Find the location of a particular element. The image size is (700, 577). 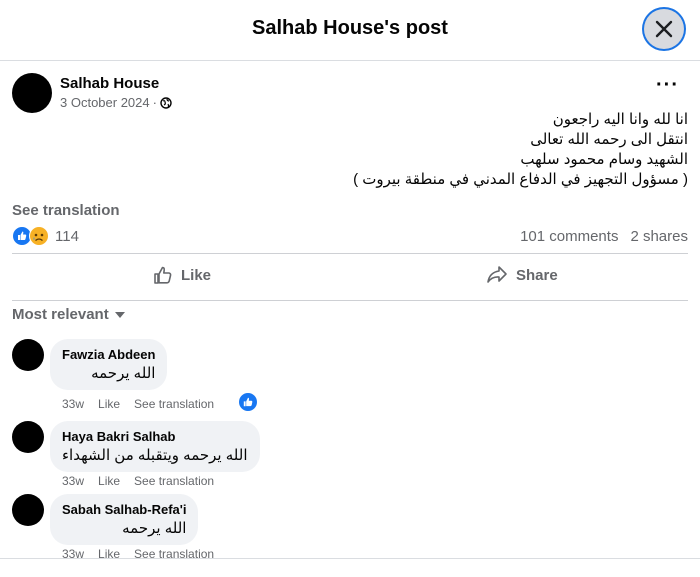

comment-like-badge is located at coordinates (248, 402).